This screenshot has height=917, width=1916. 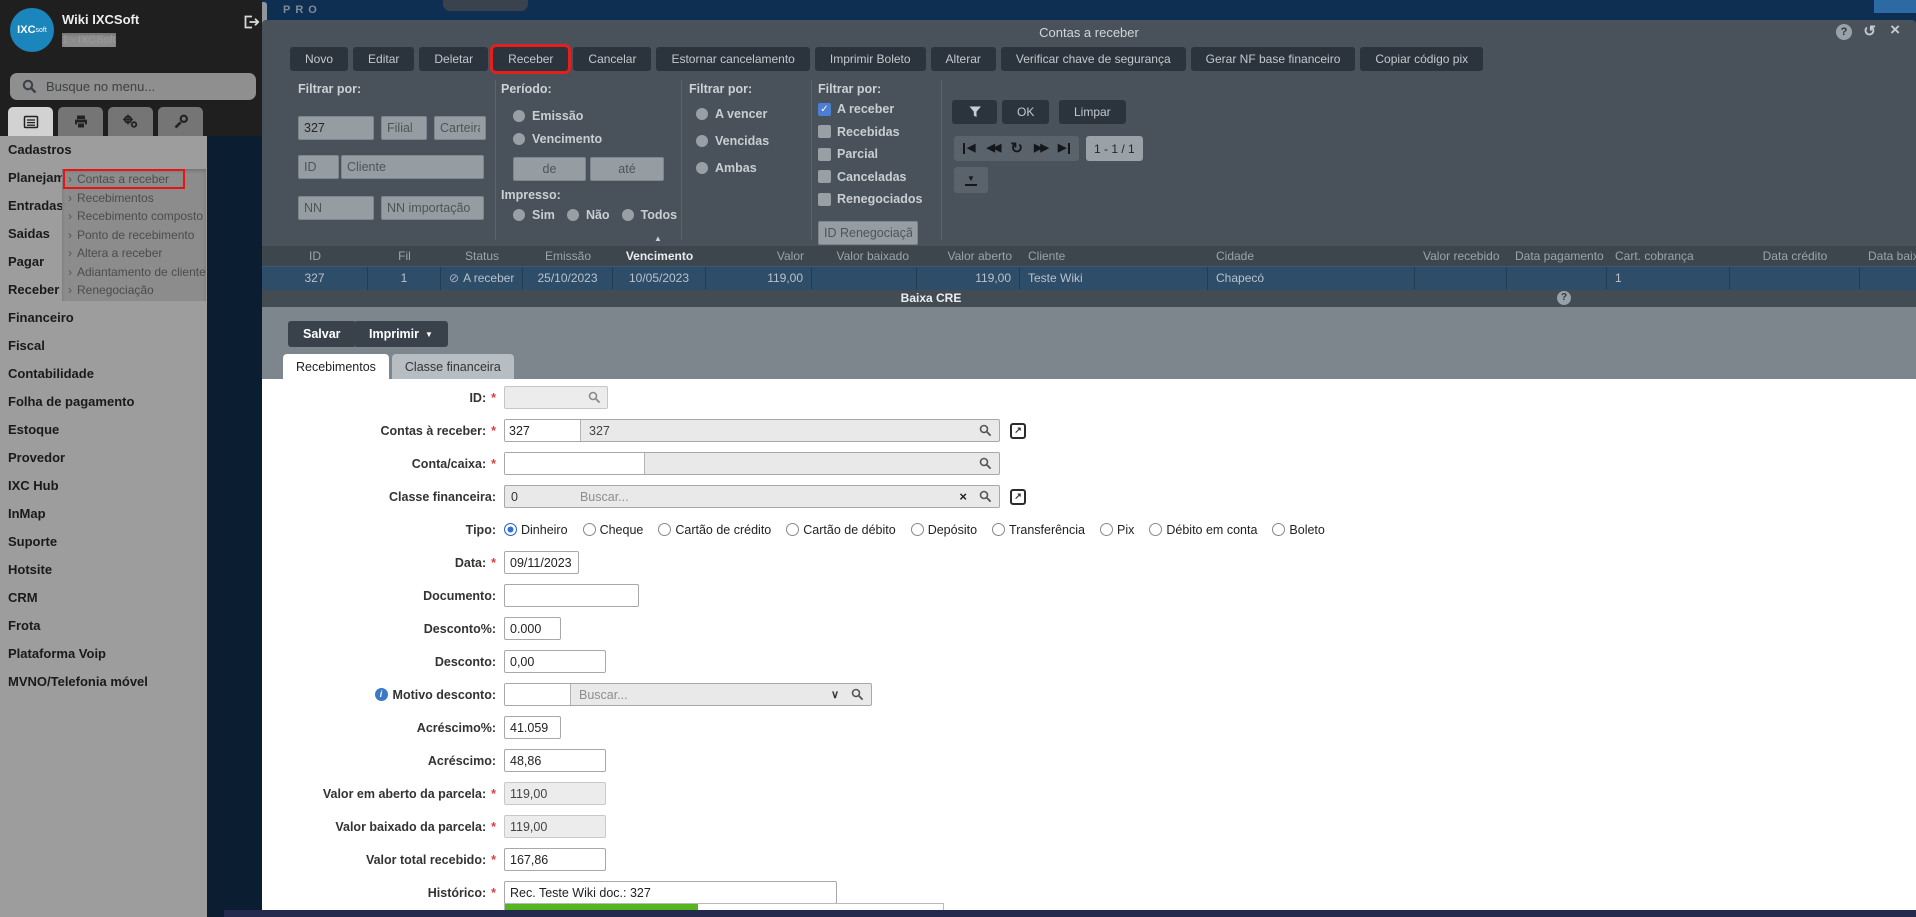 What do you see at coordinates (134, 216) in the screenshot?
I see `sidebar-subitem-recebimento-composto: › Recebimento composto` at bounding box center [134, 216].